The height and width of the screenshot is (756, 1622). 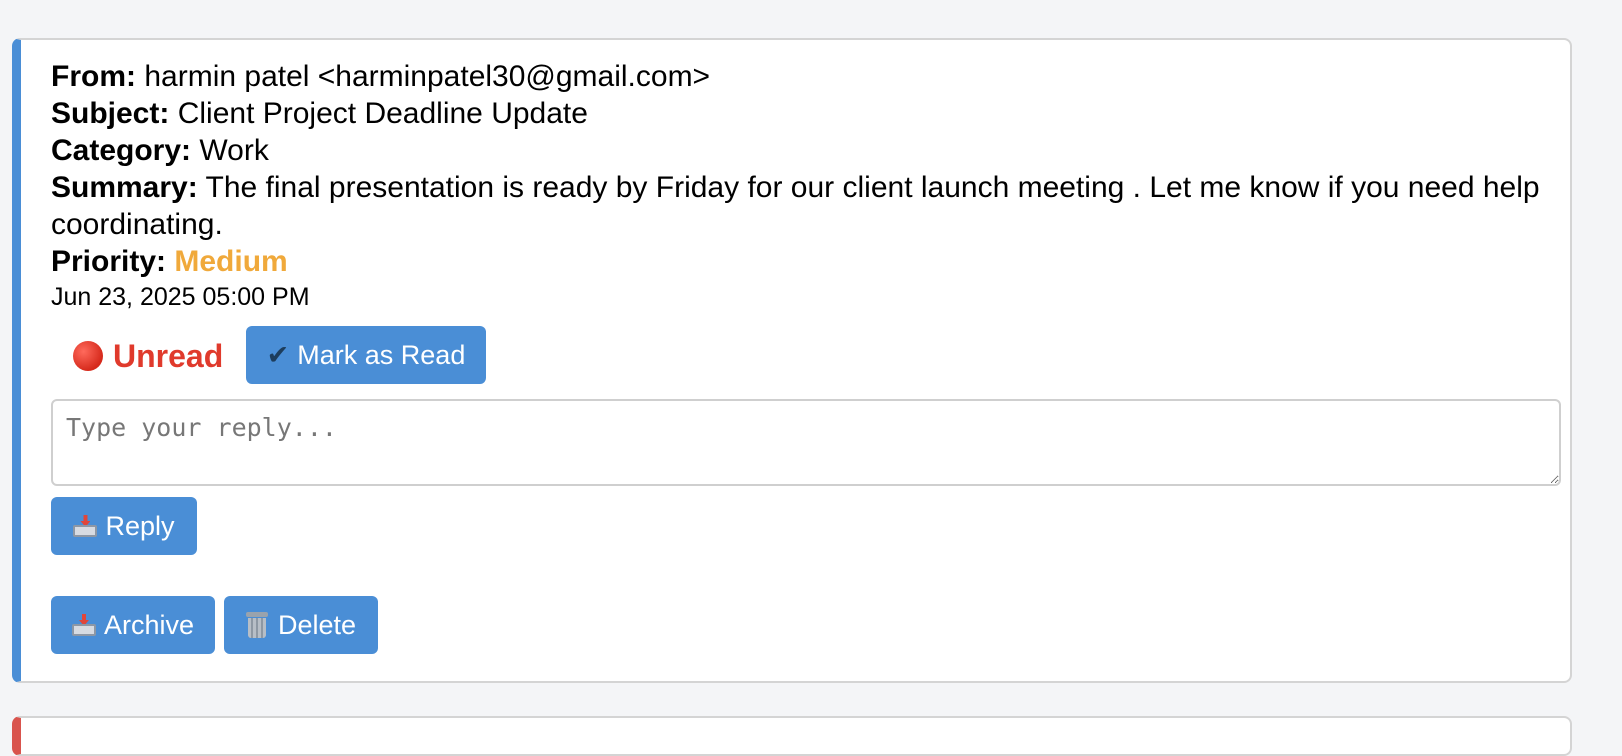 I want to click on delete-button: Delete, so click(x=301, y=625).